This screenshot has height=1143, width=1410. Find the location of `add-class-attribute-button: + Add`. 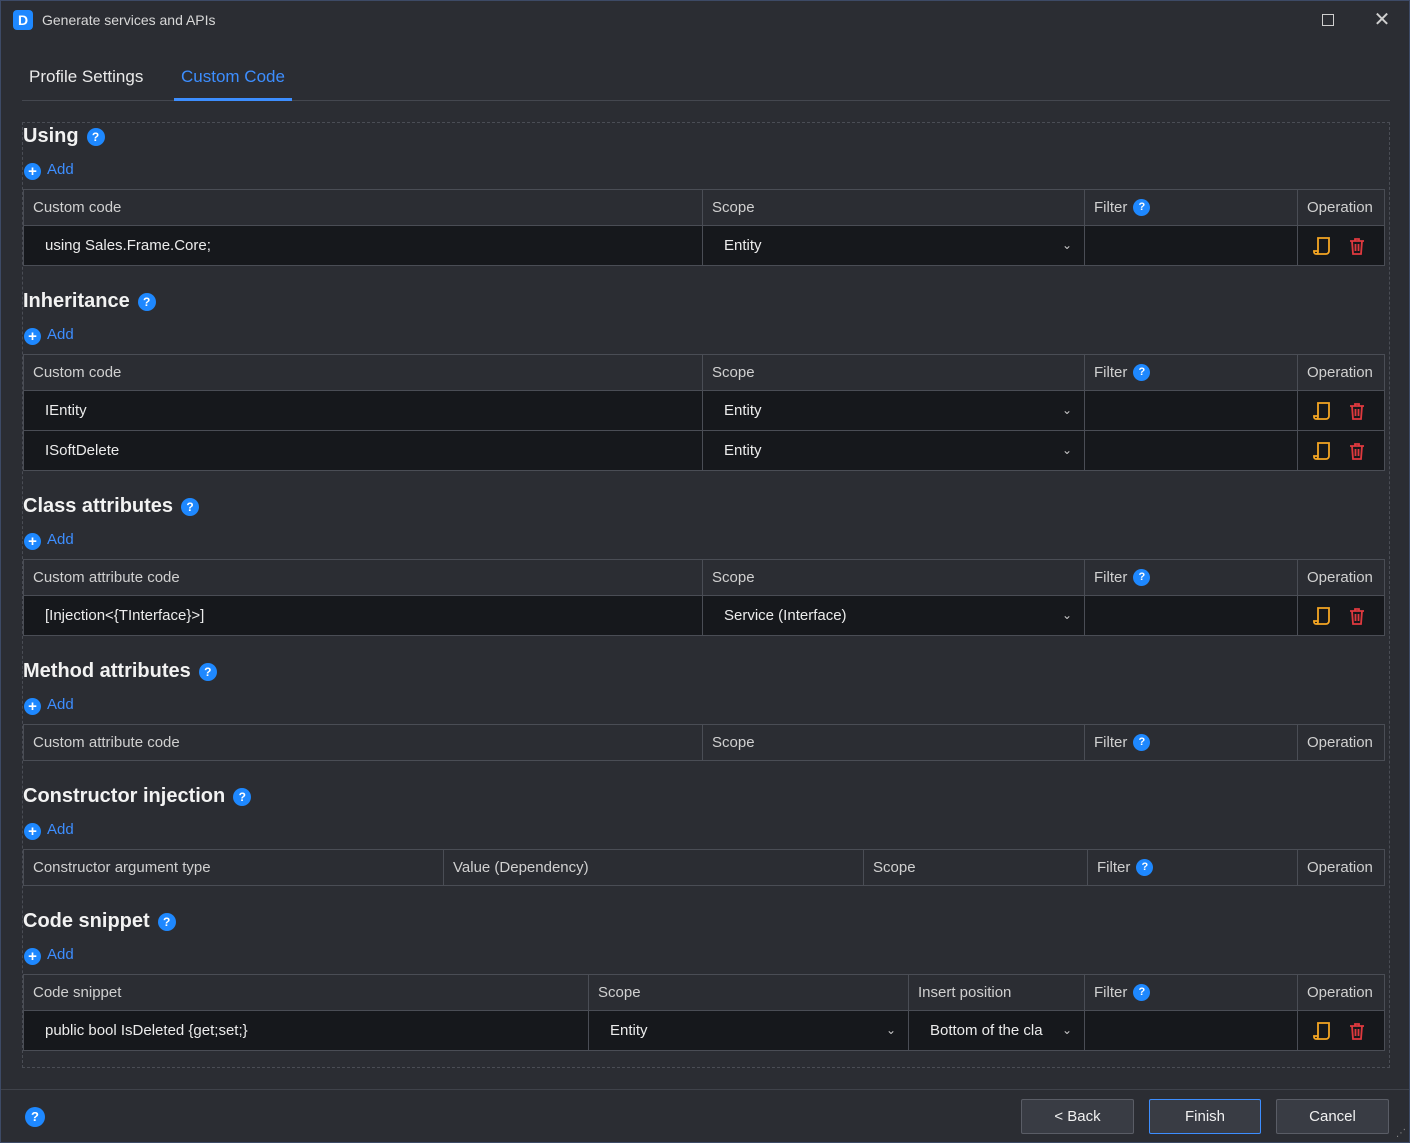

add-class-attribute-button: + Add is located at coordinates (49, 540).